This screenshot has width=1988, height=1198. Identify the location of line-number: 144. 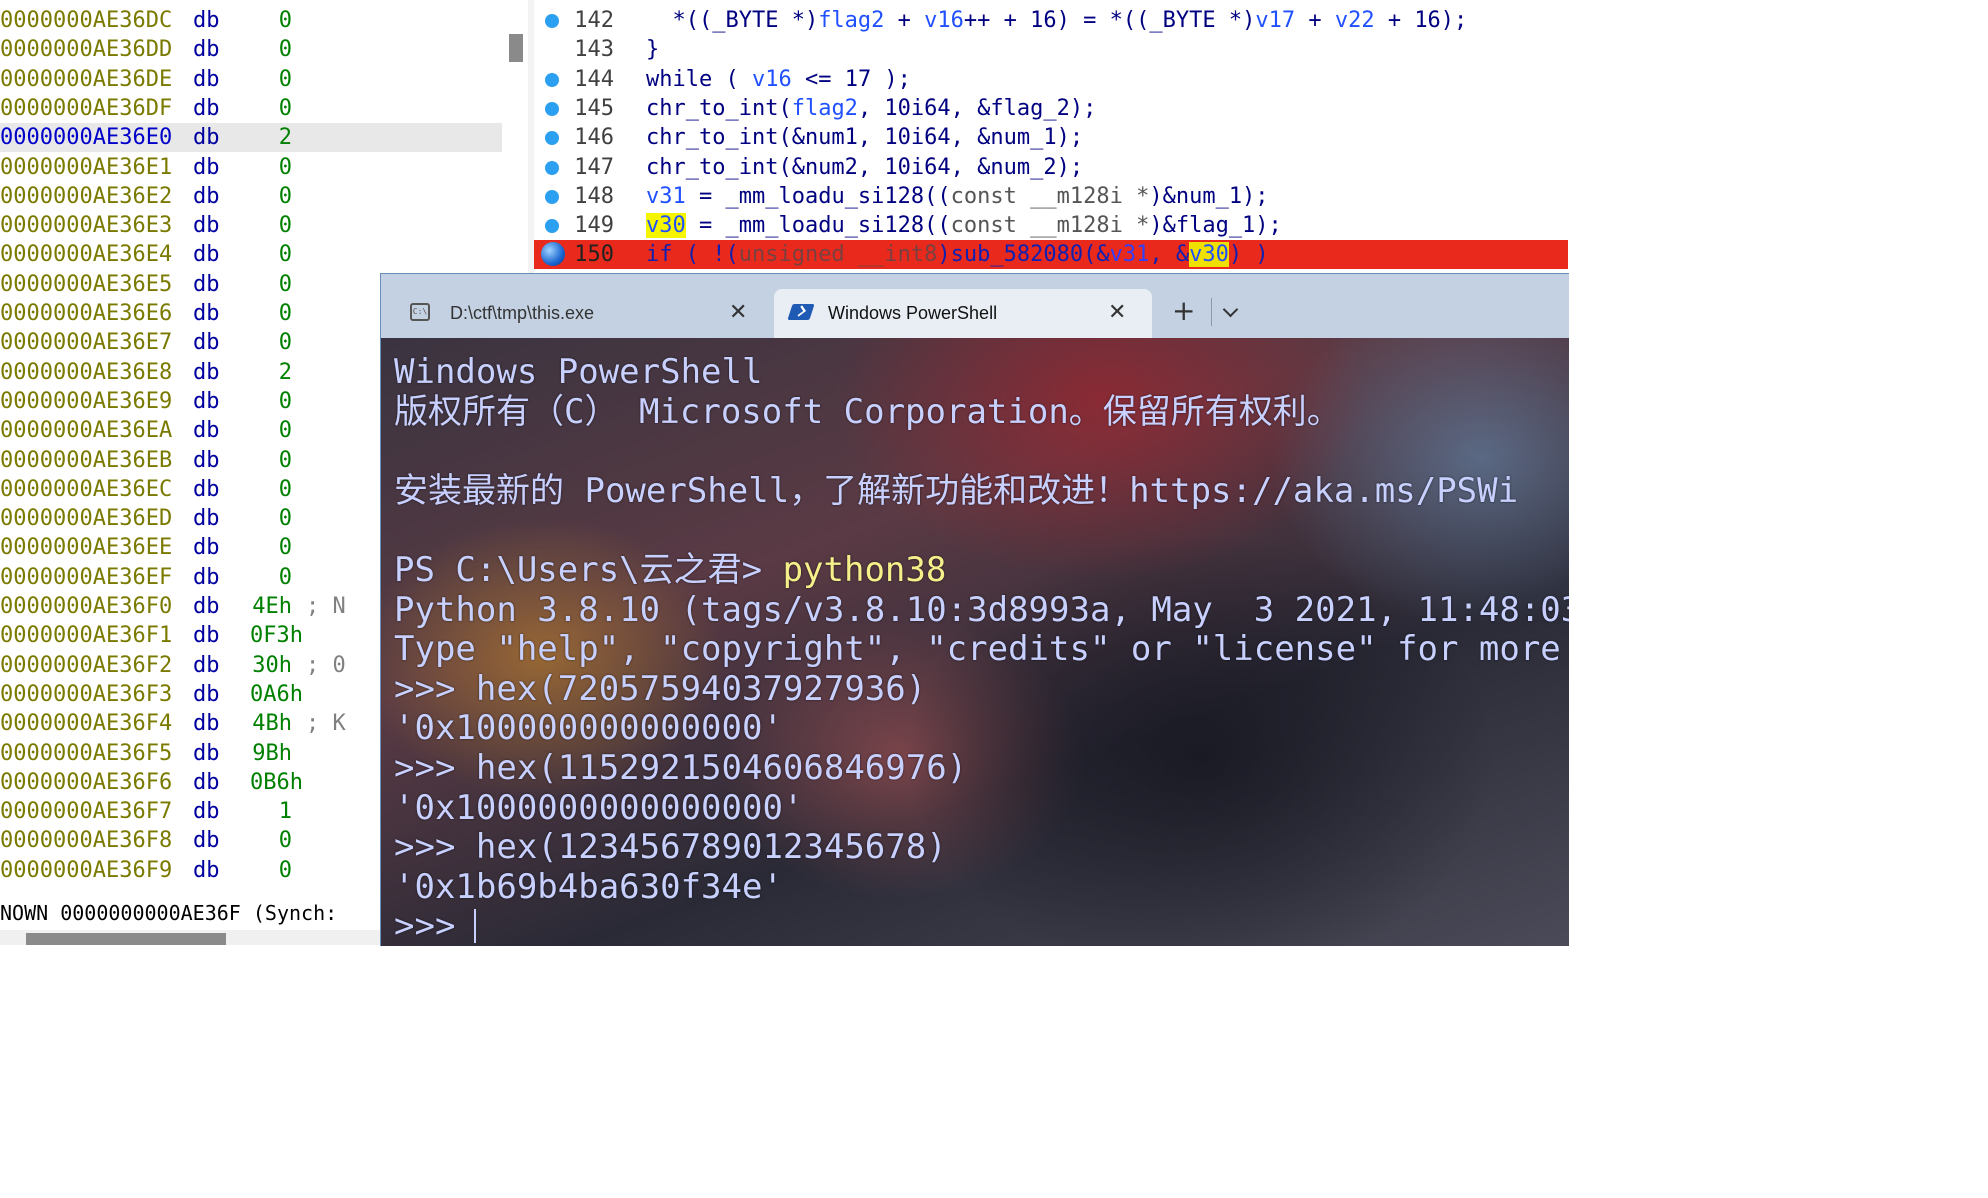
(594, 79).